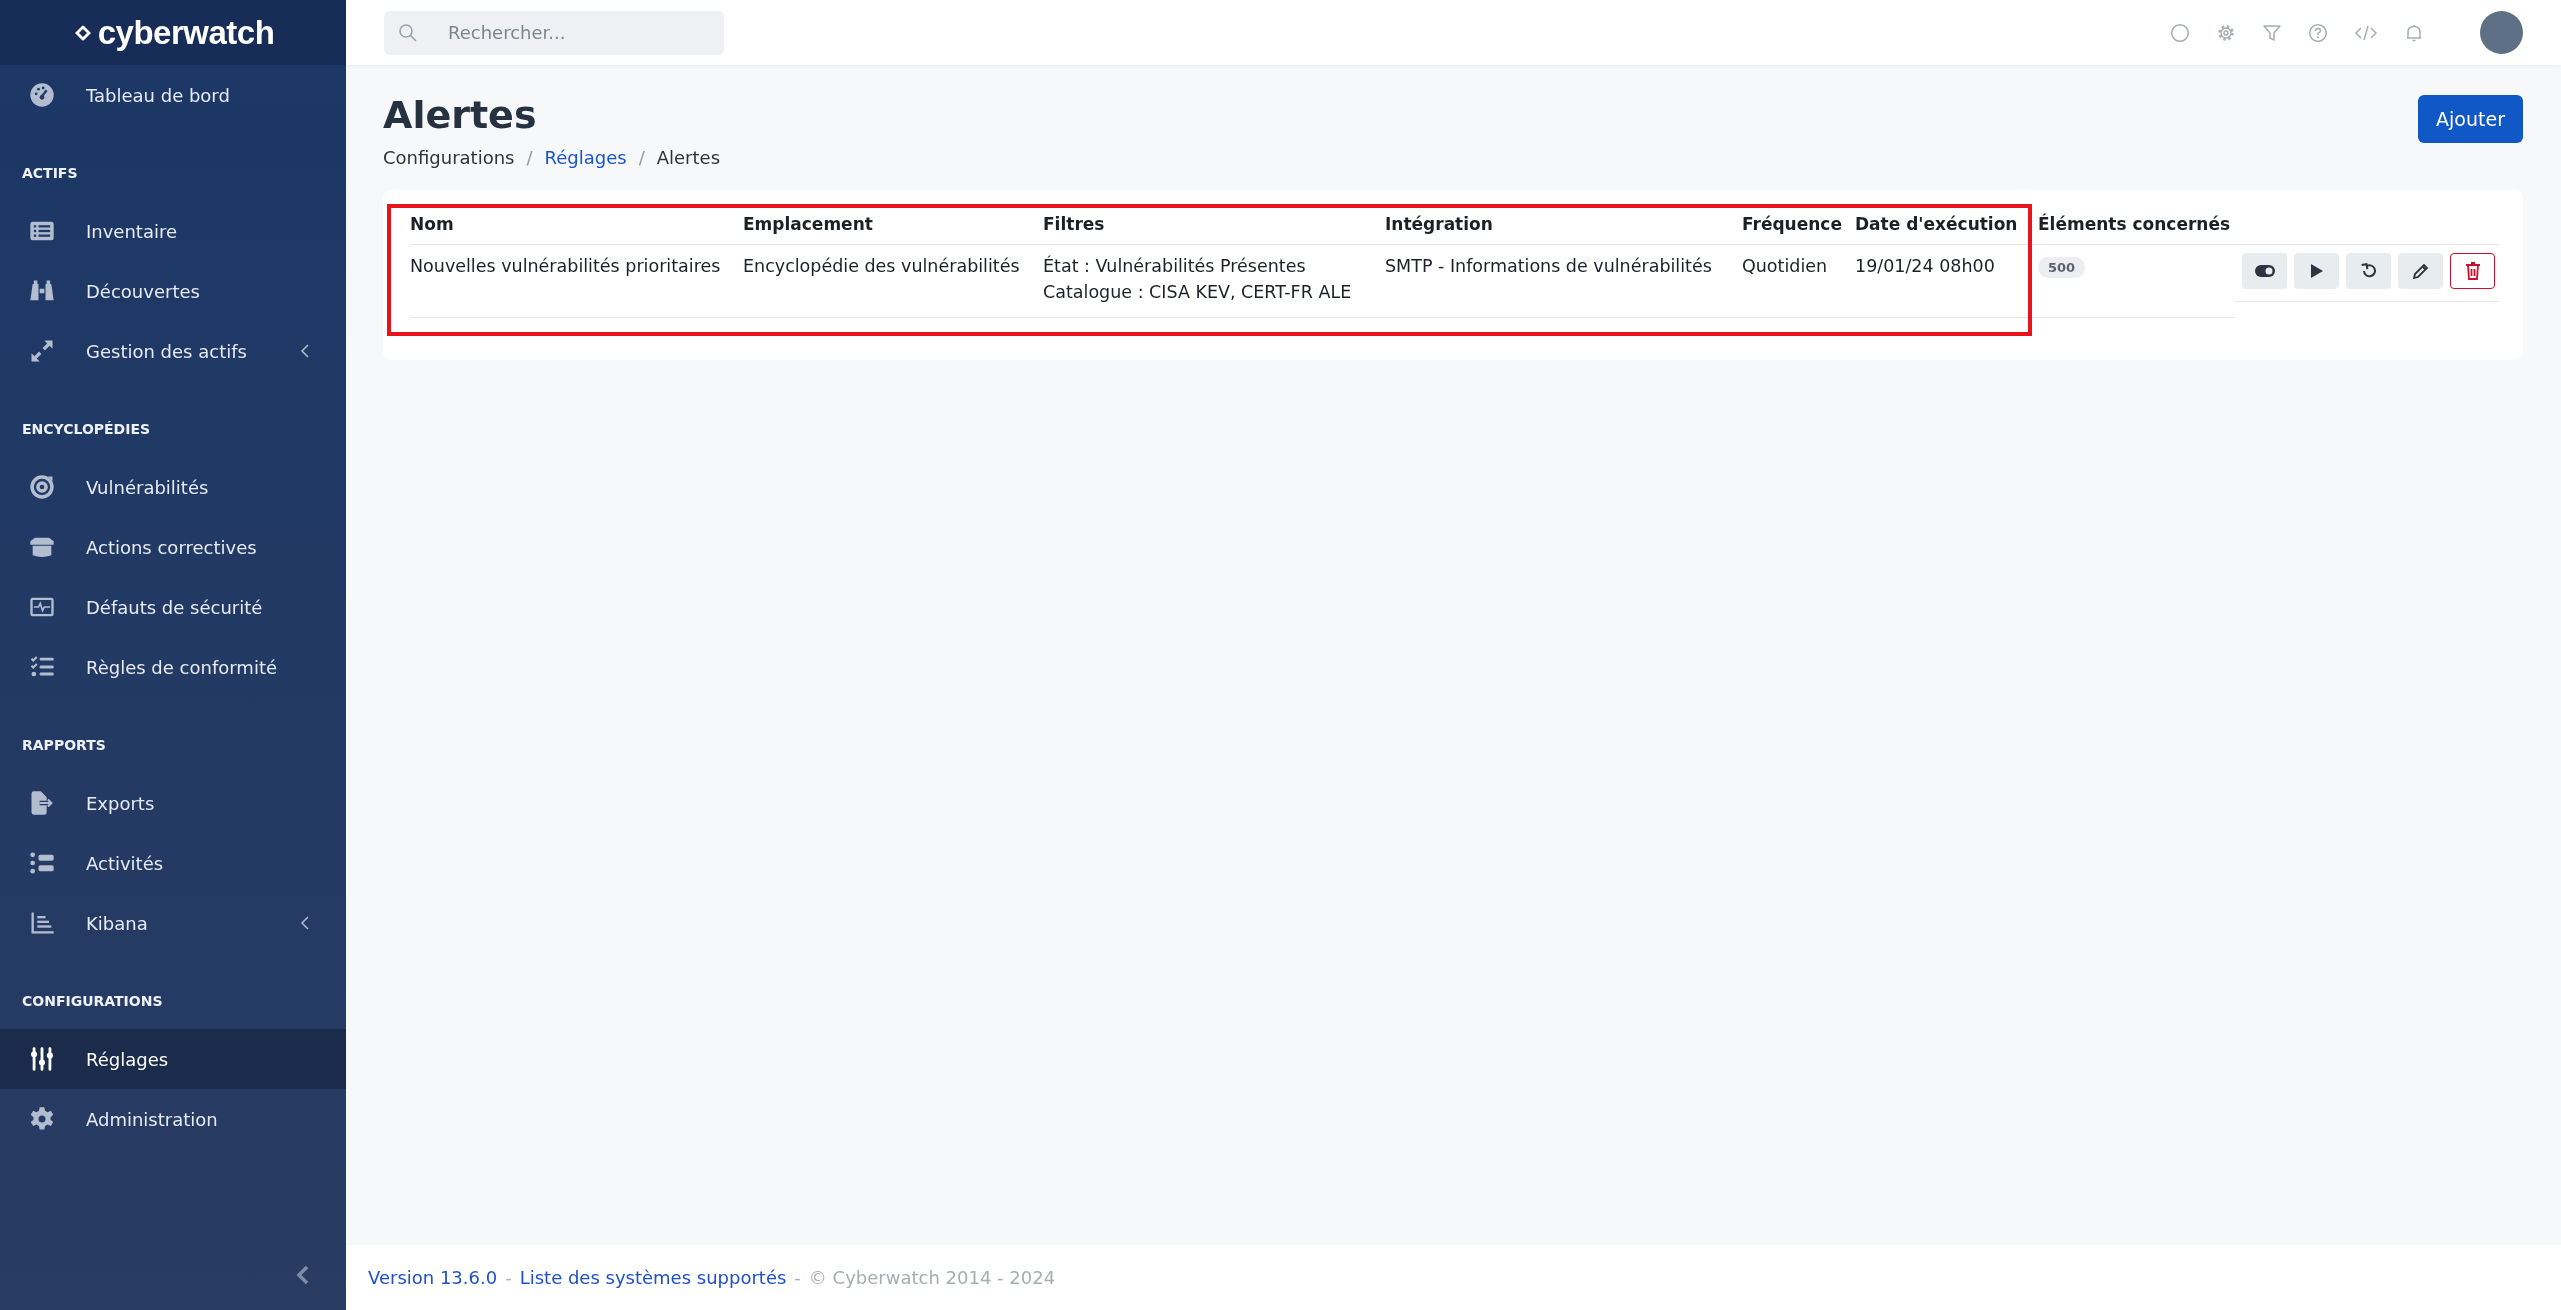  Describe the element at coordinates (173, 291) in the screenshot. I see `sidebar-item: Découvertes` at that location.